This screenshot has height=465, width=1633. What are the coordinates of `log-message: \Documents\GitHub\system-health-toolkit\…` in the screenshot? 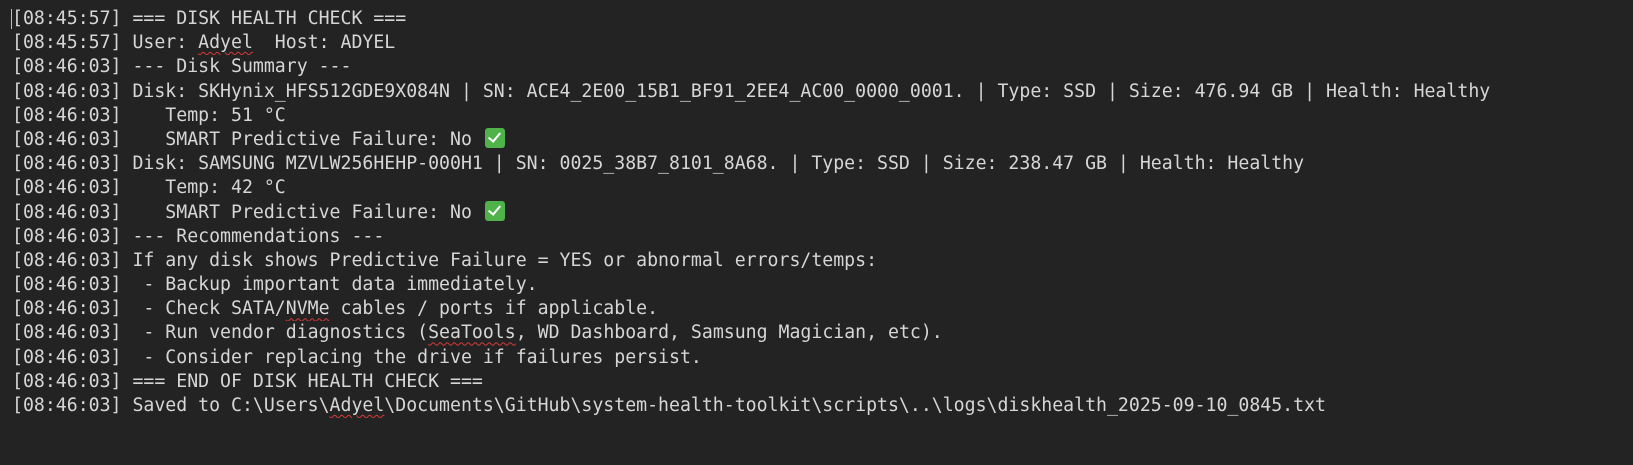 It's located at (855, 405).